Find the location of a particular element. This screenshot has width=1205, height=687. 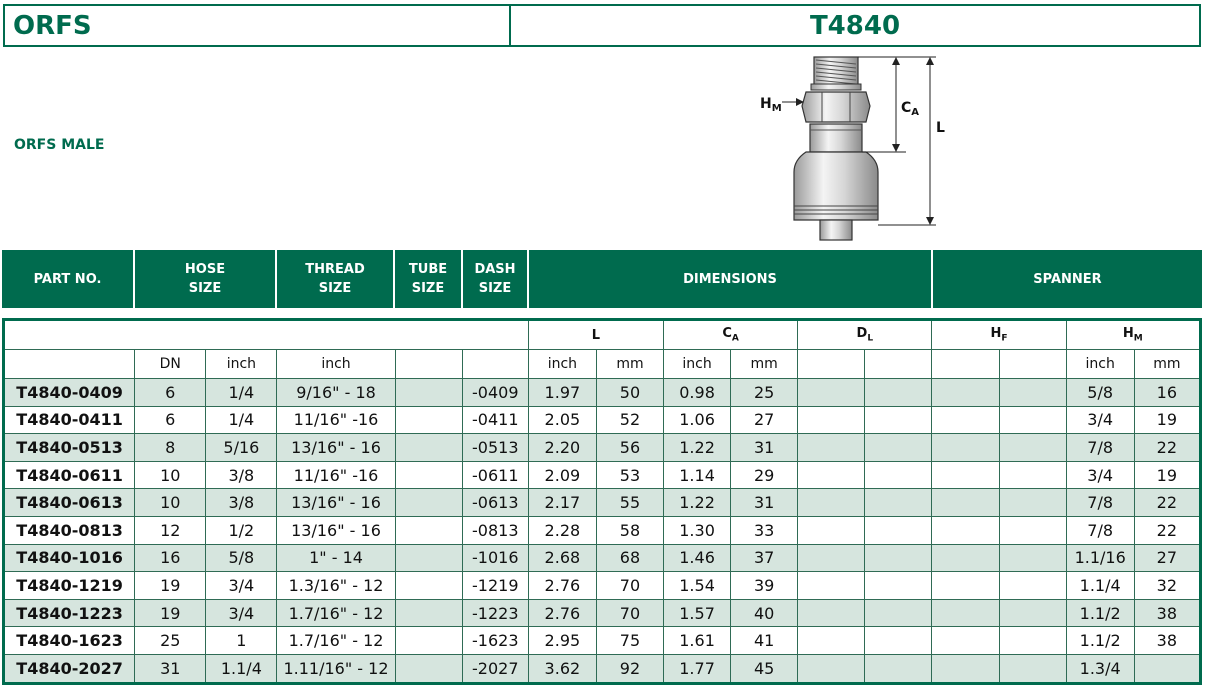

dim-hm-header: HM is located at coordinates (1134, 334).